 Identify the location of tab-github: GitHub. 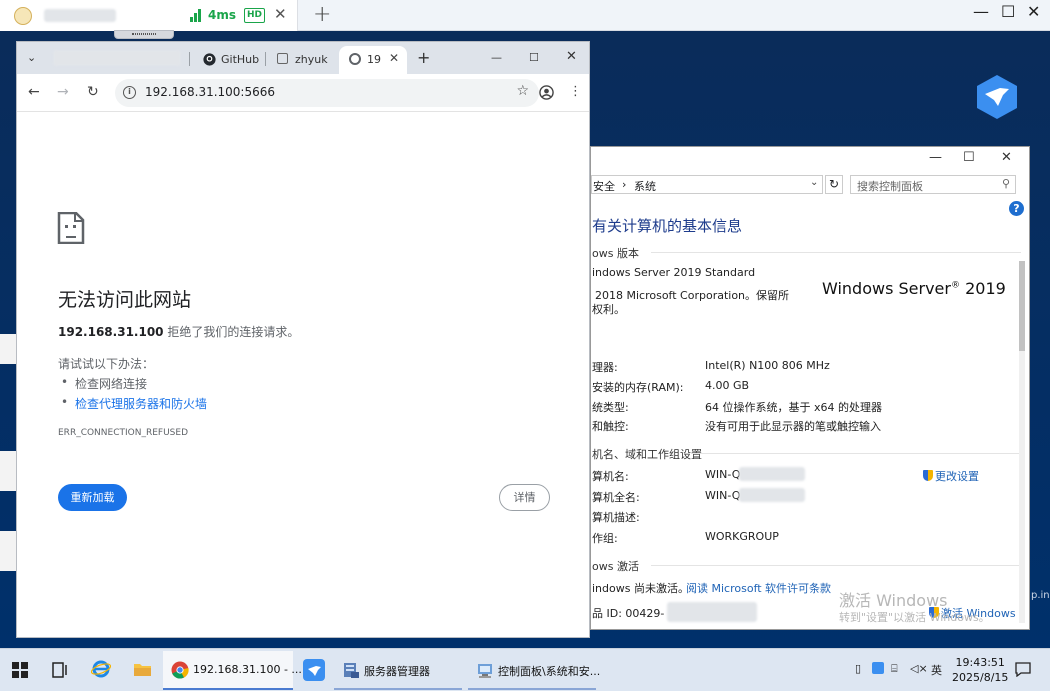
(228, 60).